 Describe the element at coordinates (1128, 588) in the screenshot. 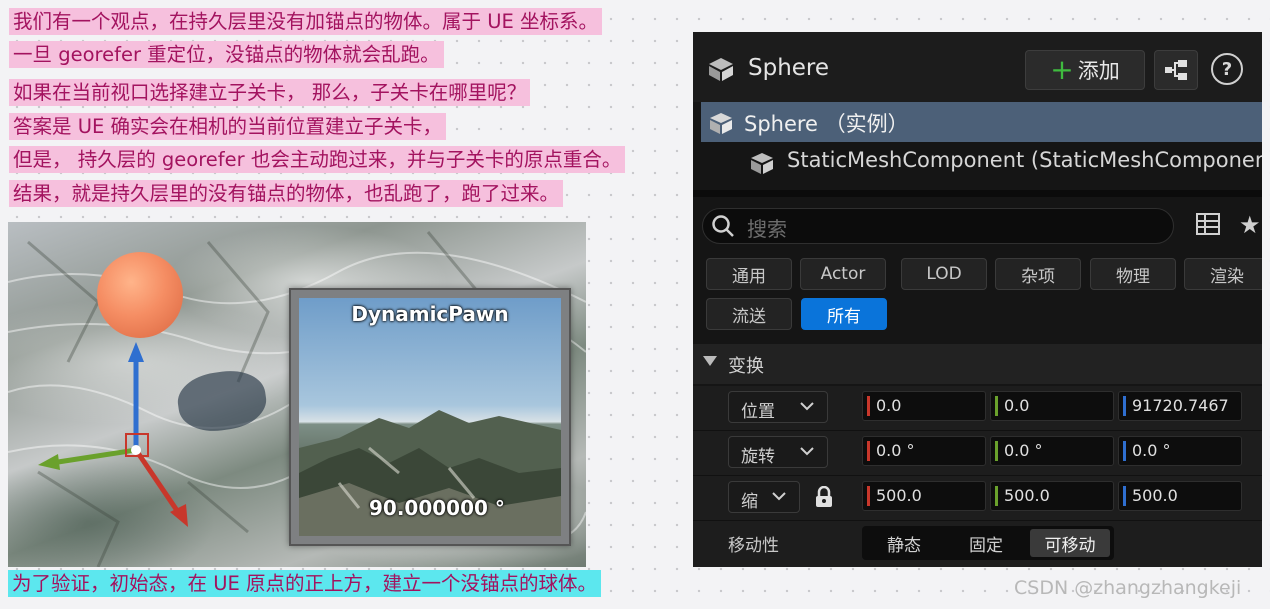

I see `watermark: CSDN @zhangzhangkeji` at that location.